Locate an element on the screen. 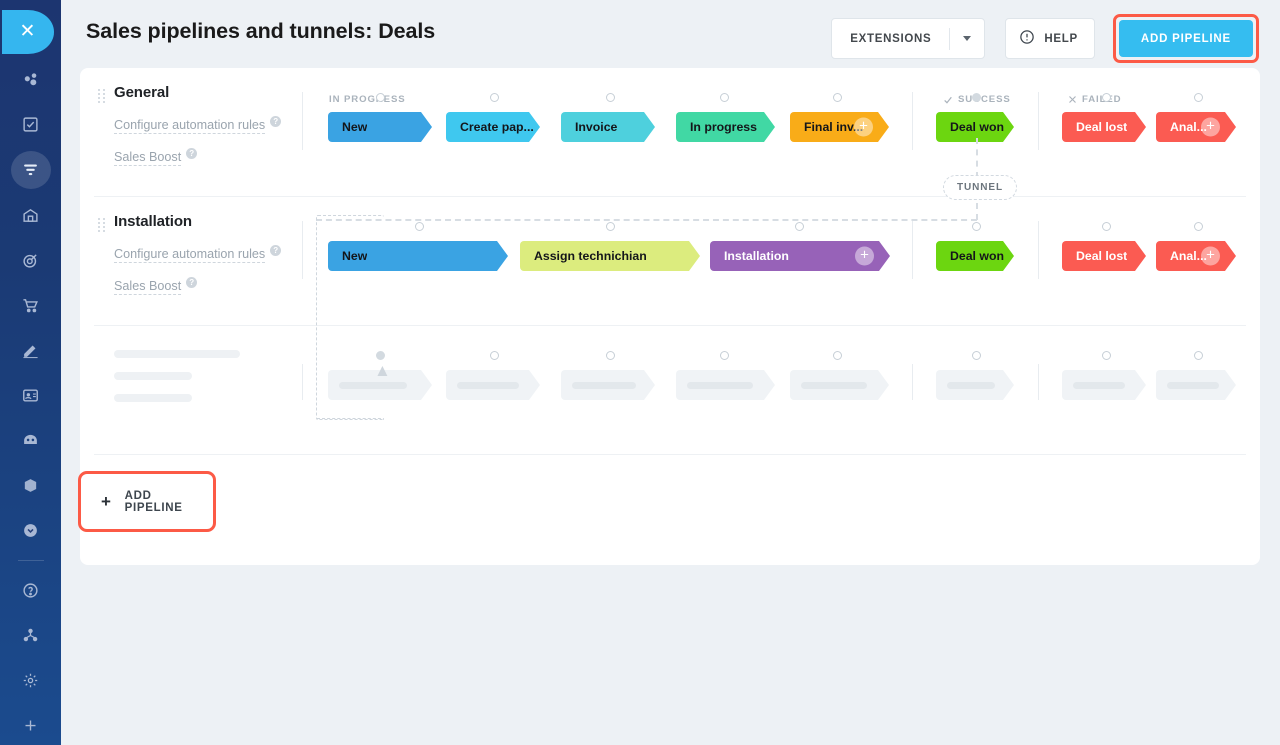  add-pipeline-highlight: ADD PIPELINE is located at coordinates (1185, 38).